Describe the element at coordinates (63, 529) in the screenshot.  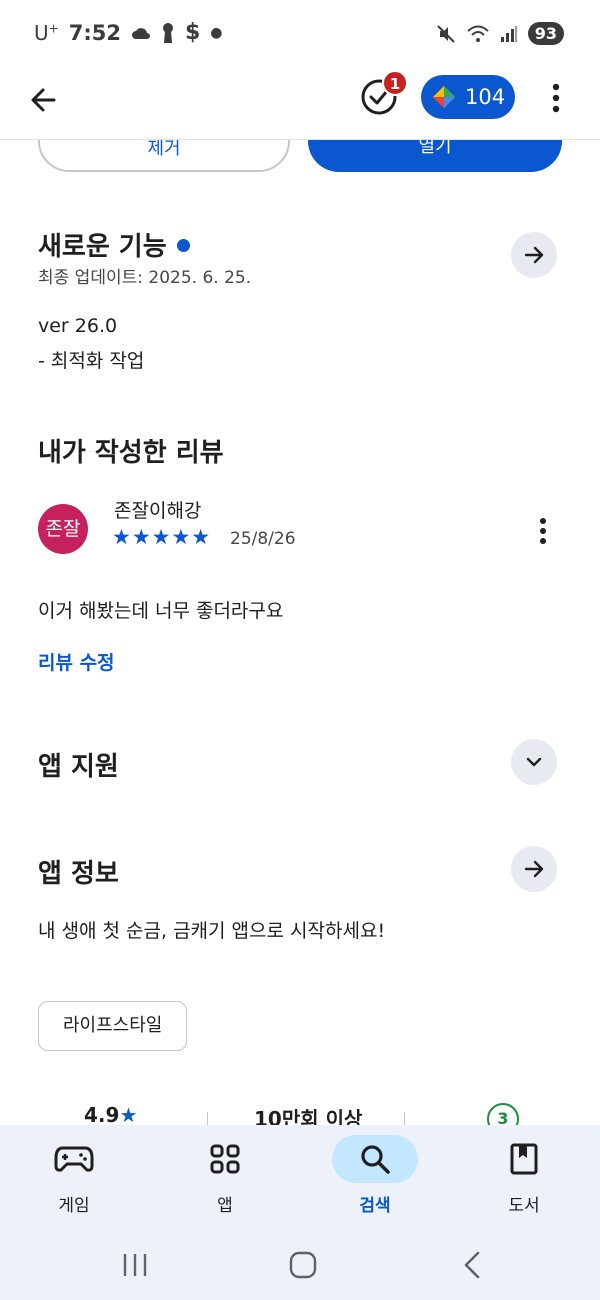
I see `avatar: 존잘` at that location.